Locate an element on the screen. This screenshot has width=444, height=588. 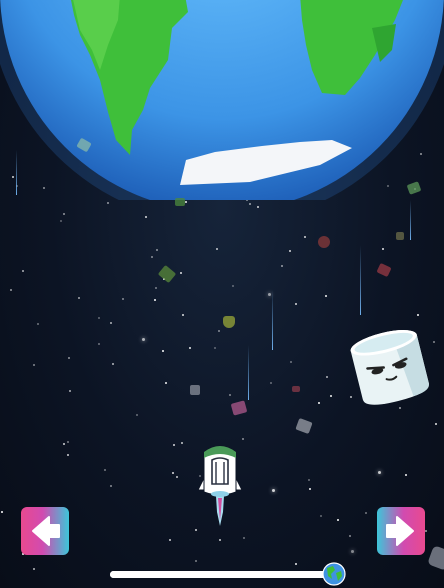
altitude-progress-bar is located at coordinates (221, 574).